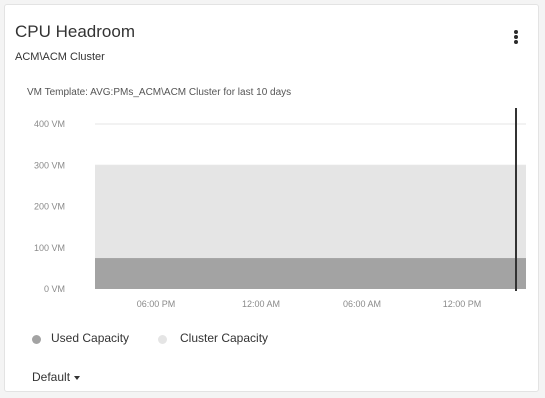 The width and height of the screenshot is (545, 398). What do you see at coordinates (49, 165) in the screenshot?
I see `y-tick-label: 300 VM` at bounding box center [49, 165].